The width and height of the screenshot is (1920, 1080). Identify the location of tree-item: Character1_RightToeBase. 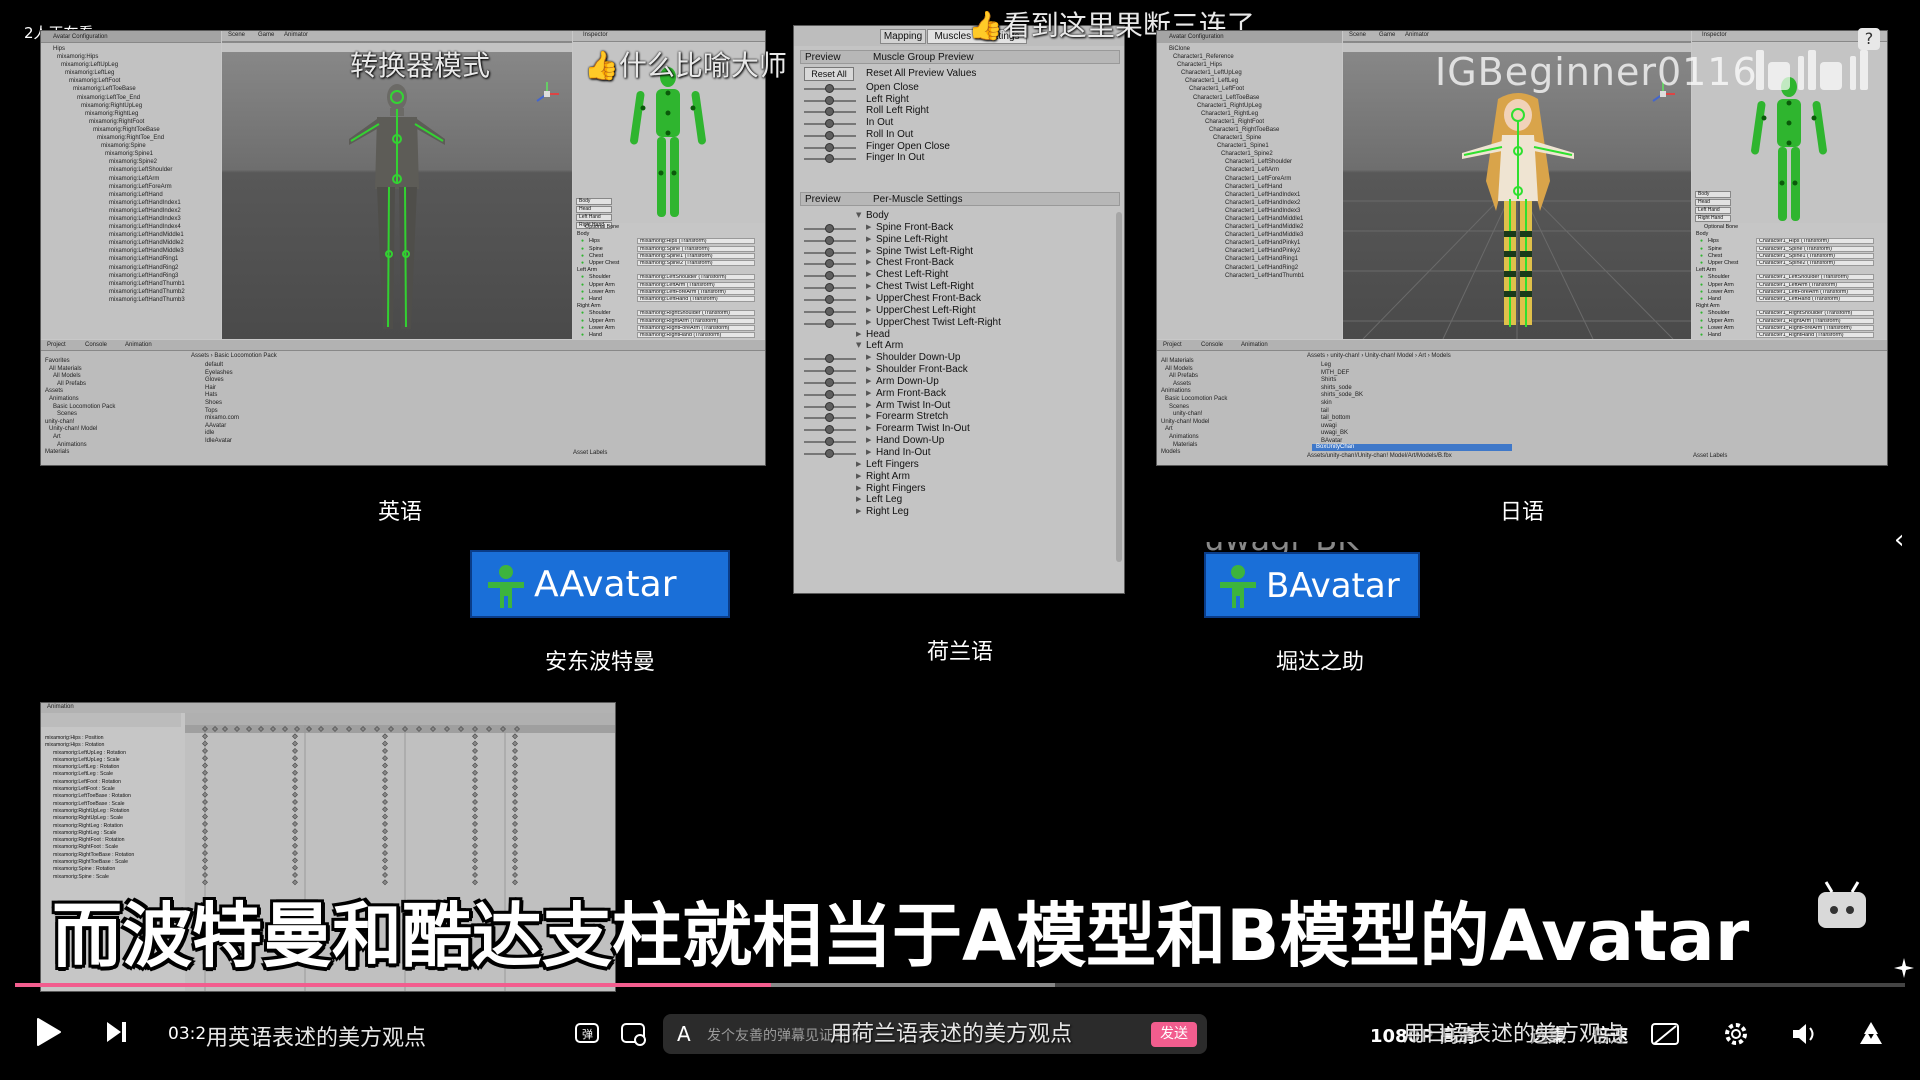
(1251, 130).